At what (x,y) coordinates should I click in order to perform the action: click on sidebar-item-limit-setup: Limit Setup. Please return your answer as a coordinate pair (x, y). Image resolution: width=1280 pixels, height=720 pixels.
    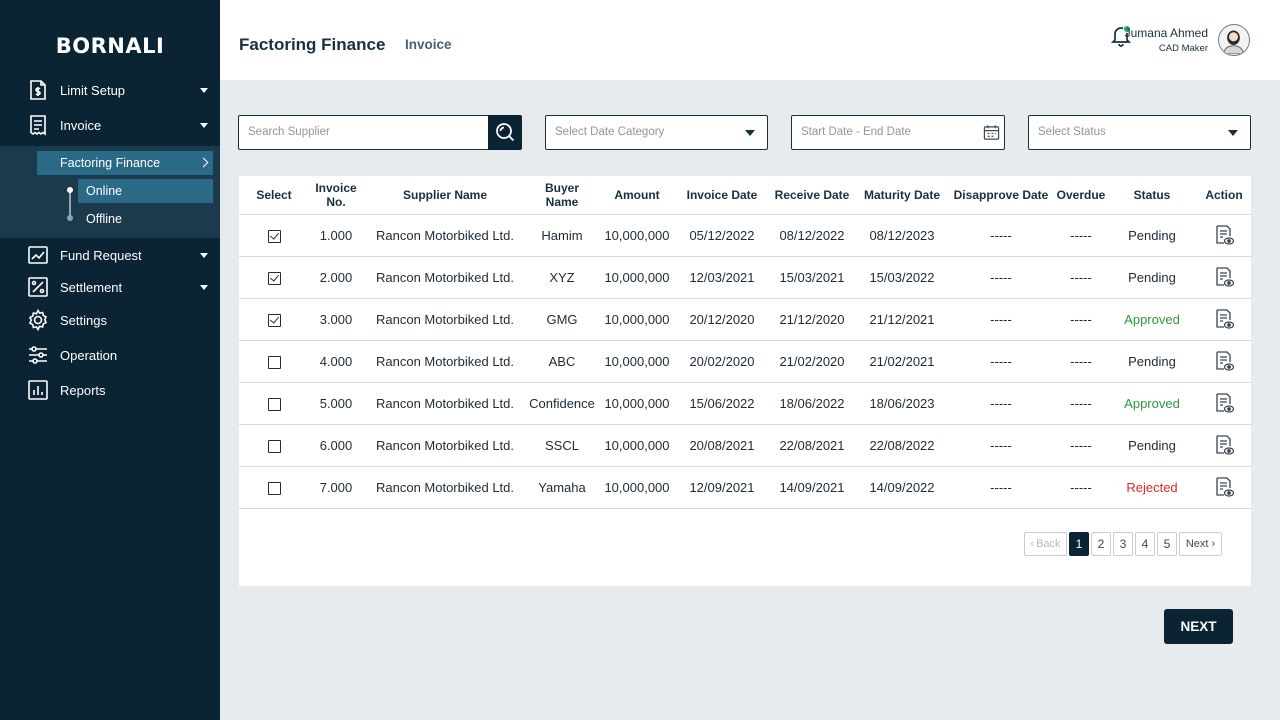
    Looking at the image, I should click on (110, 90).